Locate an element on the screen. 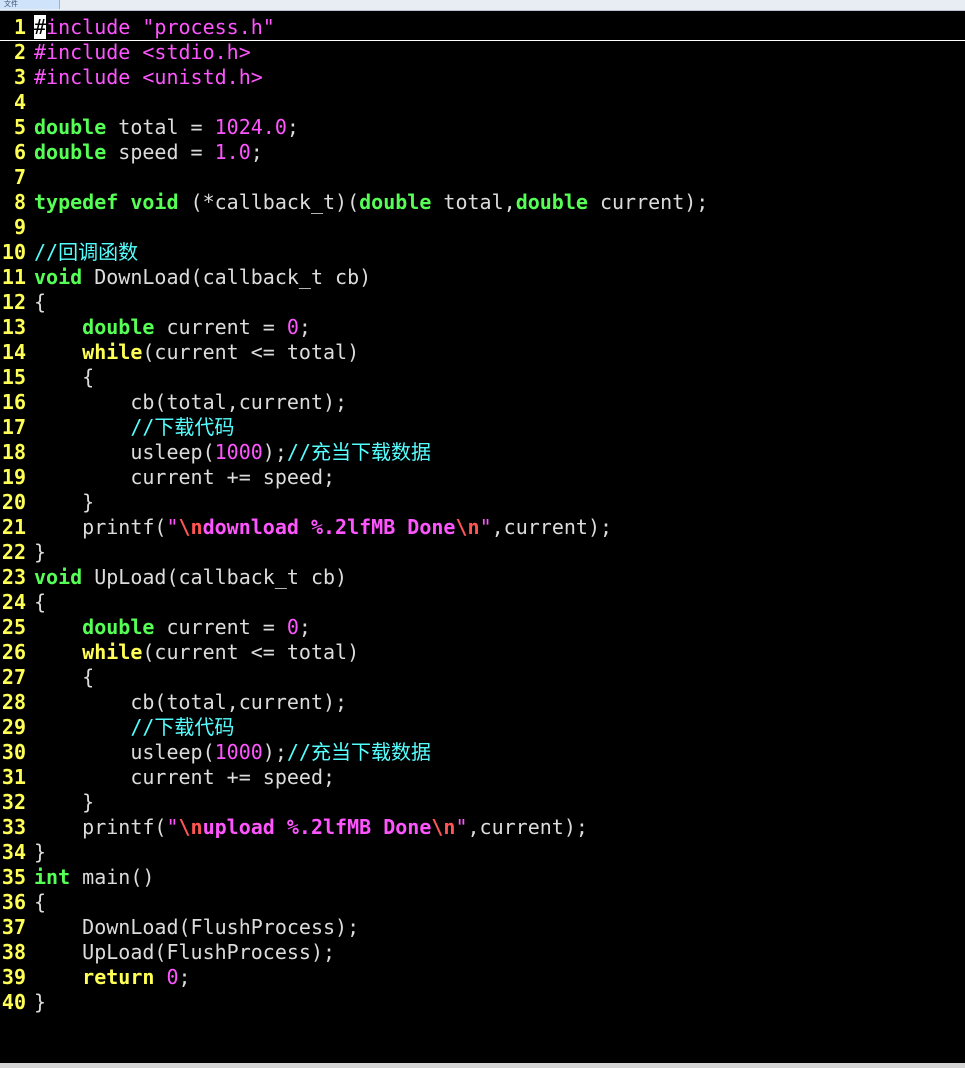  code-line: 14 while(current <= total) is located at coordinates (482, 352).